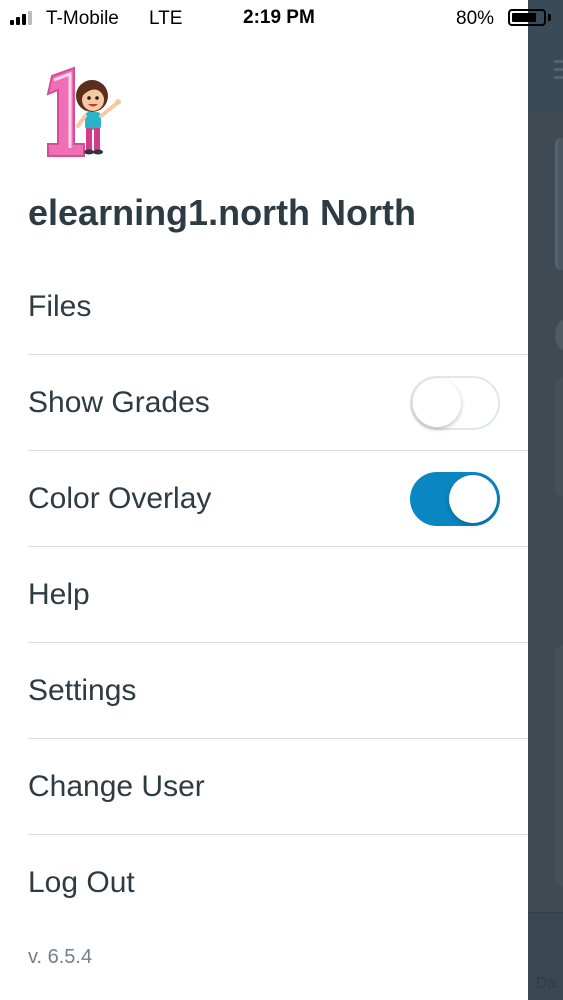 The height and width of the screenshot is (1000, 563). What do you see at coordinates (278, 787) in the screenshot?
I see `menu-item-change-user: Change User` at bounding box center [278, 787].